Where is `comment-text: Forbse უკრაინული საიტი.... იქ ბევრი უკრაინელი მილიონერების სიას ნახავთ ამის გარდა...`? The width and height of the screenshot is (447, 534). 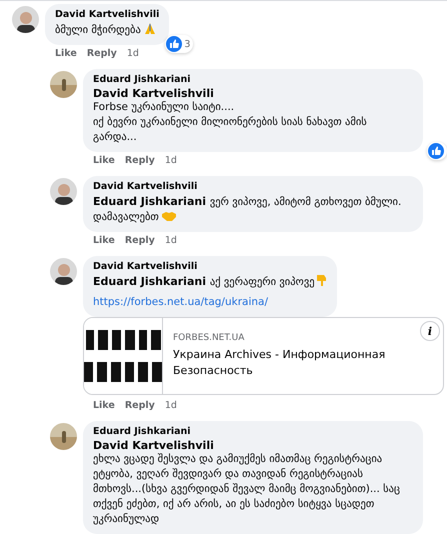 comment-text: Forbse უკრაინული საიტი.... იქ ბევრი უკრაინელი მილიონერების სიას ნახავთ ამის გარდა... is located at coordinates (230, 122).